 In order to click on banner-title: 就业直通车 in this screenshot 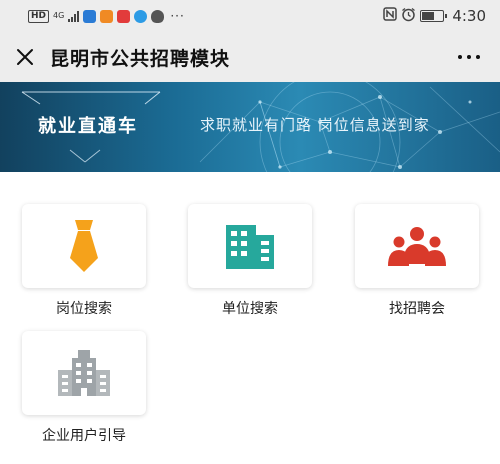, I will do `click(88, 126)`.